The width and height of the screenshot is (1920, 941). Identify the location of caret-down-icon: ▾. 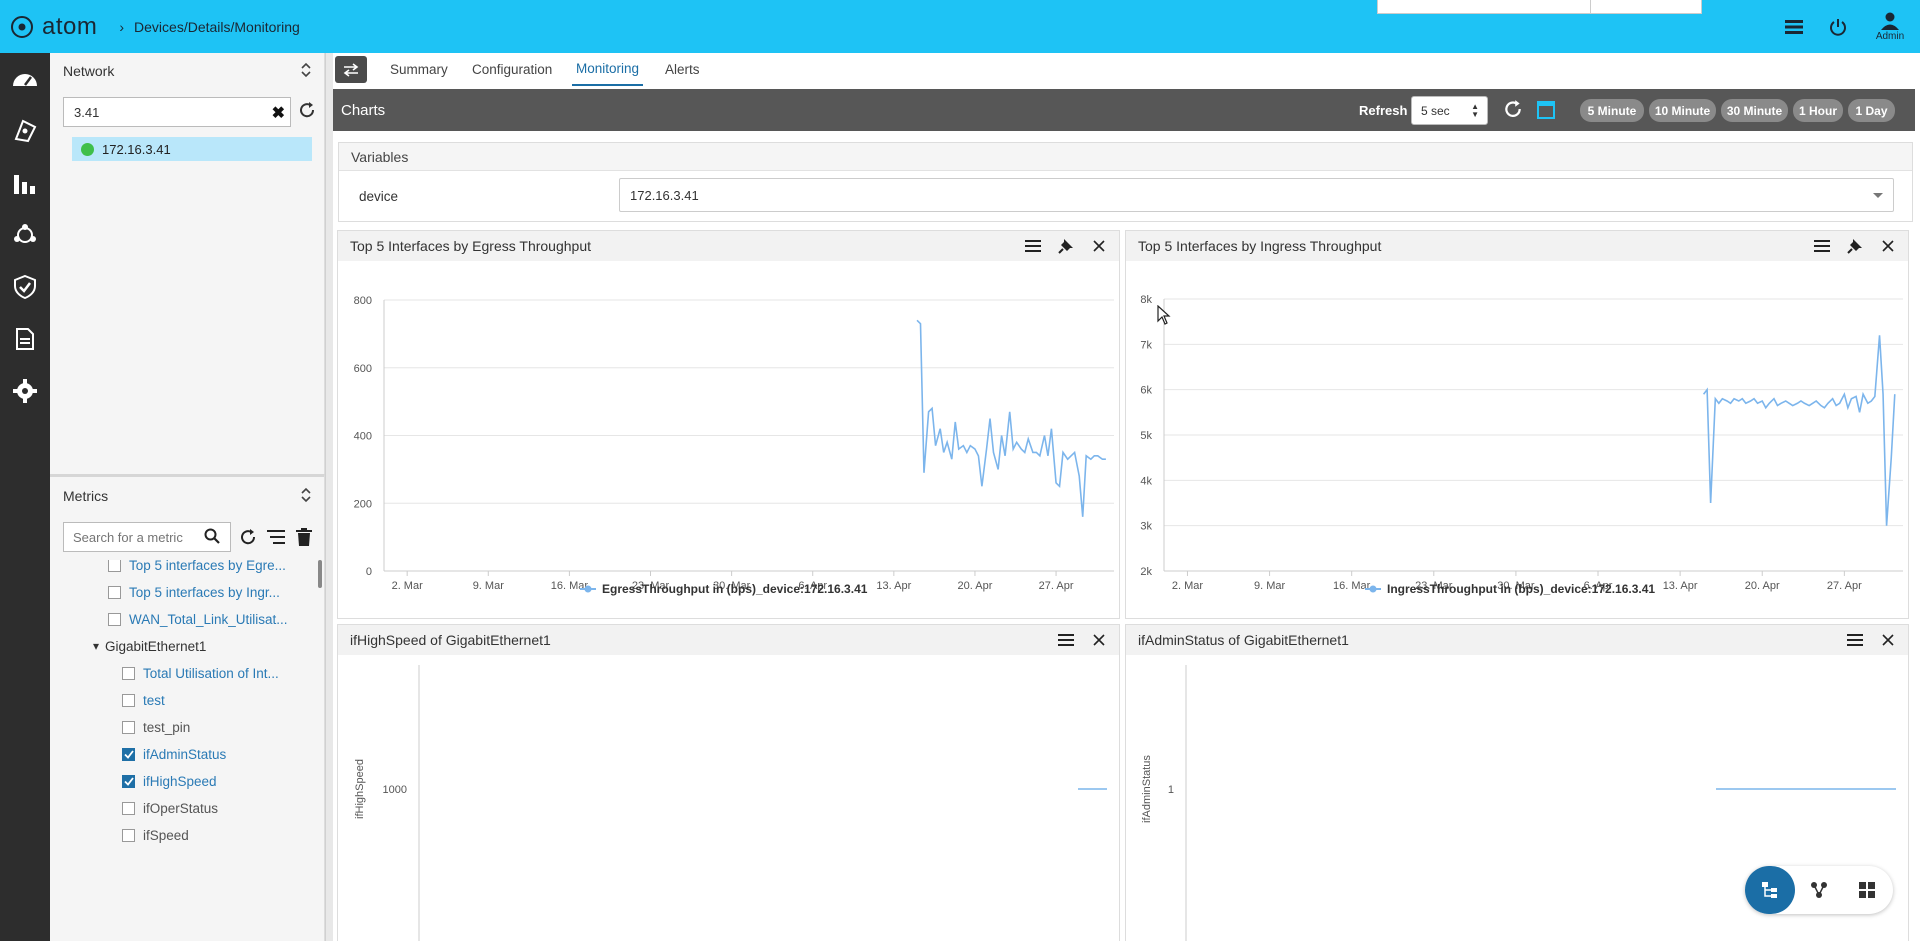
(96, 646).